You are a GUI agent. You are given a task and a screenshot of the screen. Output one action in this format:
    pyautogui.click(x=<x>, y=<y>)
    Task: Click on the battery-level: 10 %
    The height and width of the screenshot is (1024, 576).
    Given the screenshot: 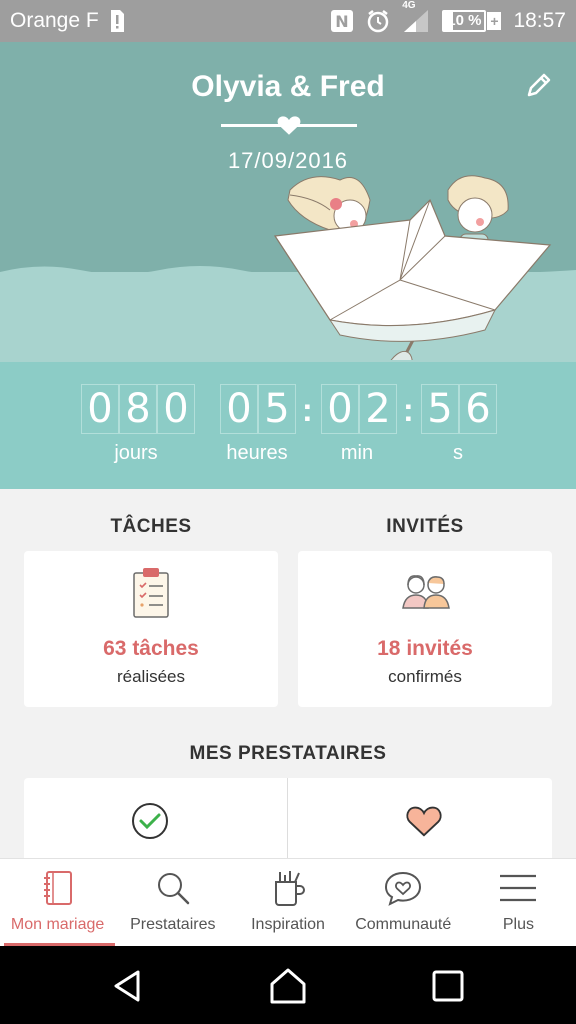 What is the action you would take?
    pyautogui.click(x=464, y=21)
    